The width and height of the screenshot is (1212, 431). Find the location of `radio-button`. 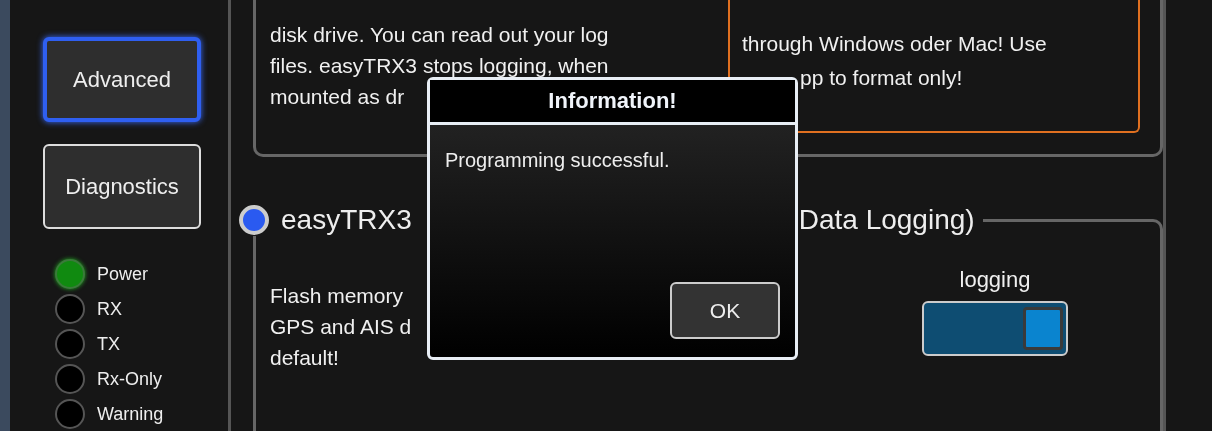

radio-button is located at coordinates (254, 220).